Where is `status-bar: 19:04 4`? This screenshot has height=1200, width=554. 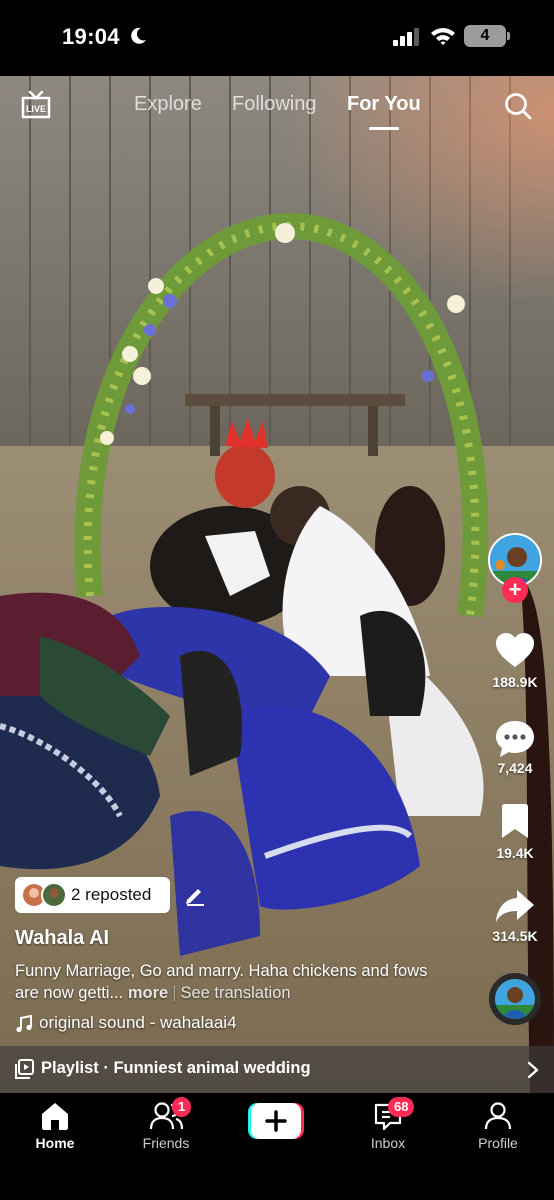 status-bar: 19:04 4 is located at coordinates (277, 38).